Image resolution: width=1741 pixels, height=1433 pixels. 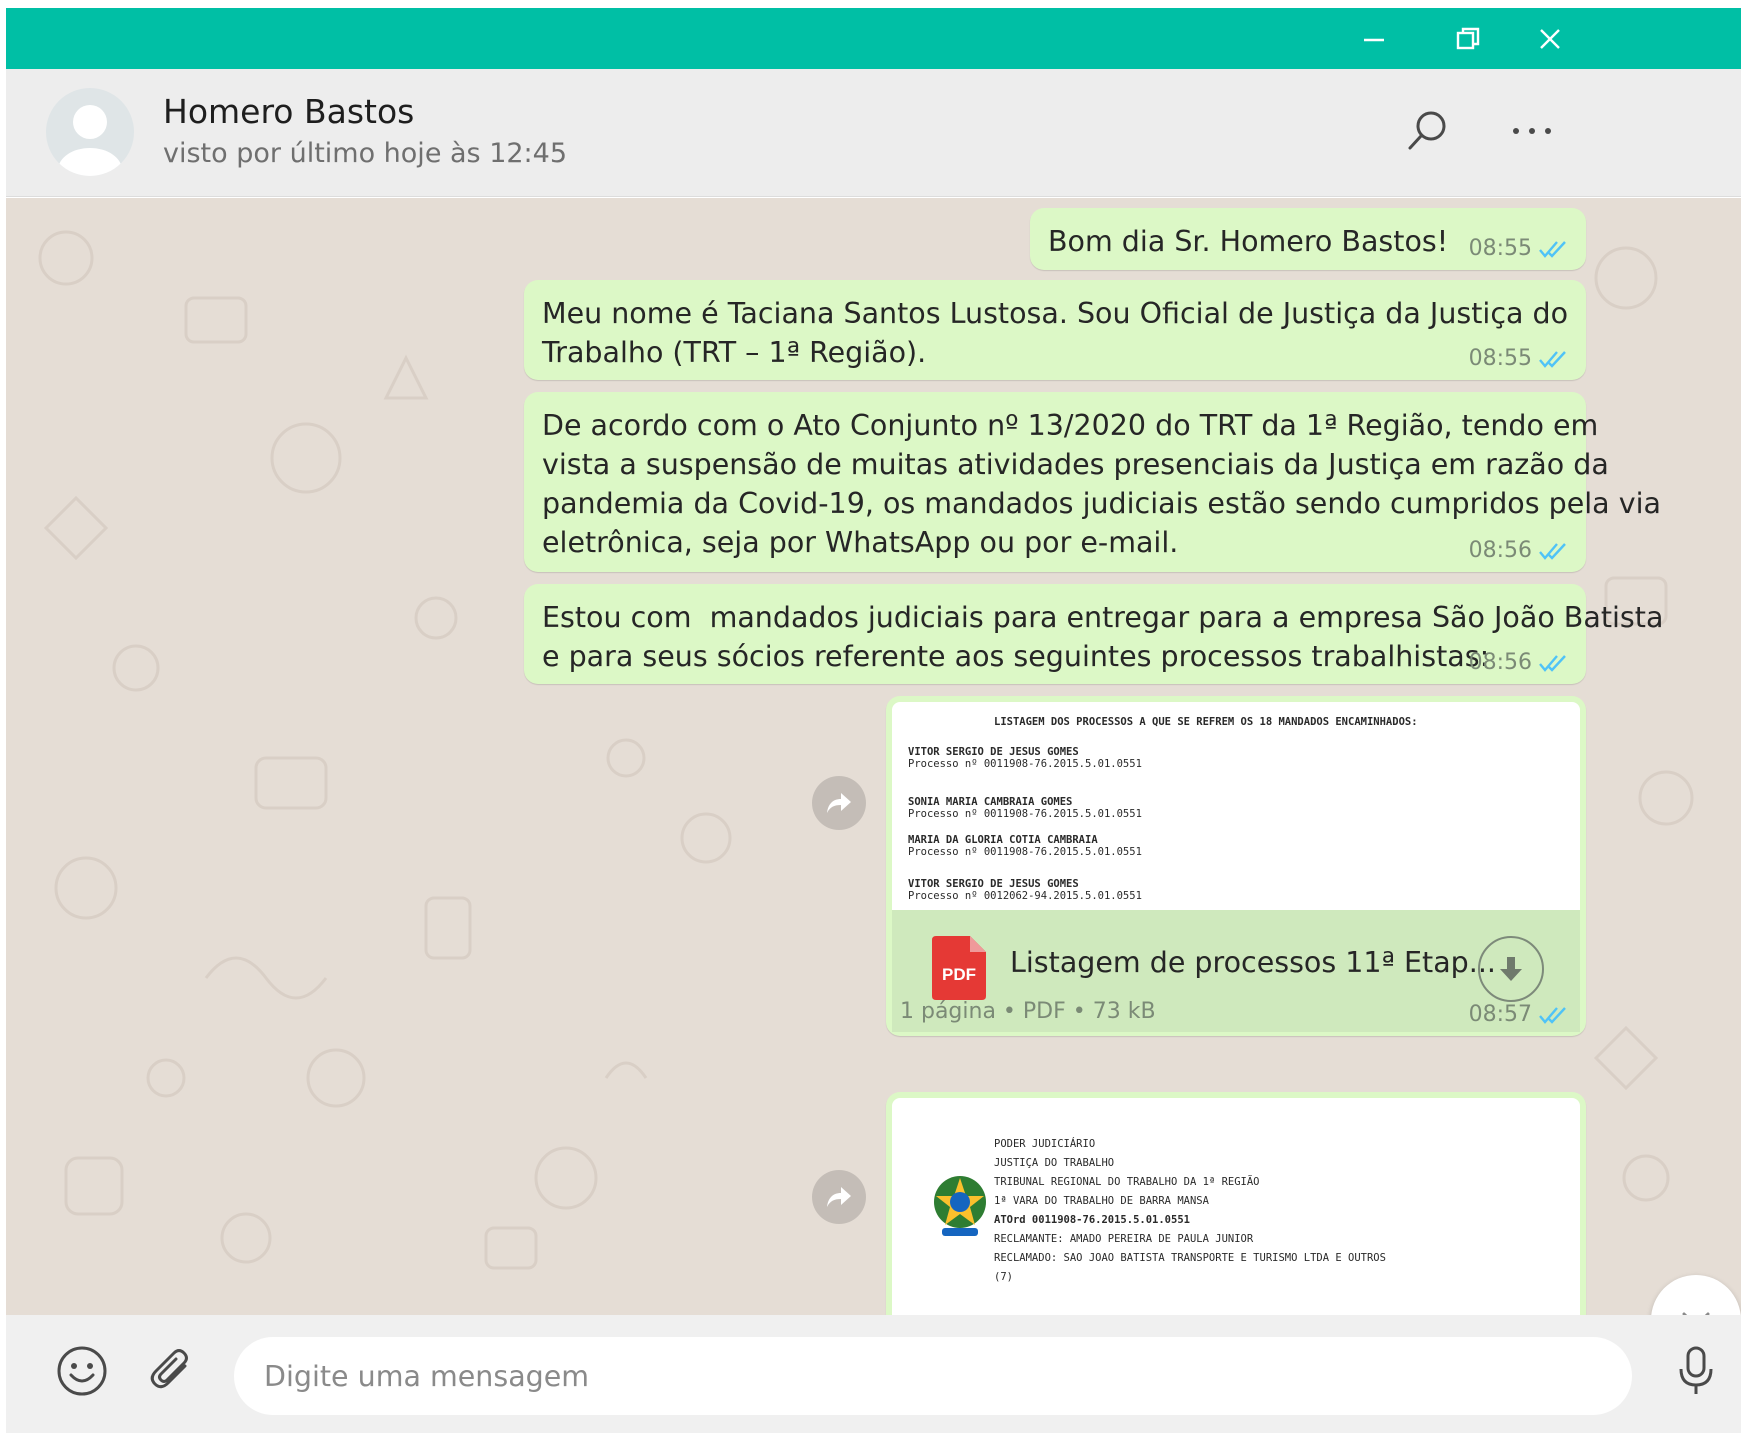 I want to click on close-icon, so click(x=1550, y=38).